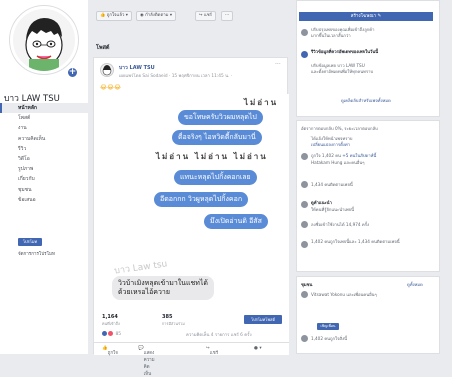  I want to click on chat-bubble: ตื่อจริงๆ ไอหวิดตี้กลับมานี่, so click(217, 137).